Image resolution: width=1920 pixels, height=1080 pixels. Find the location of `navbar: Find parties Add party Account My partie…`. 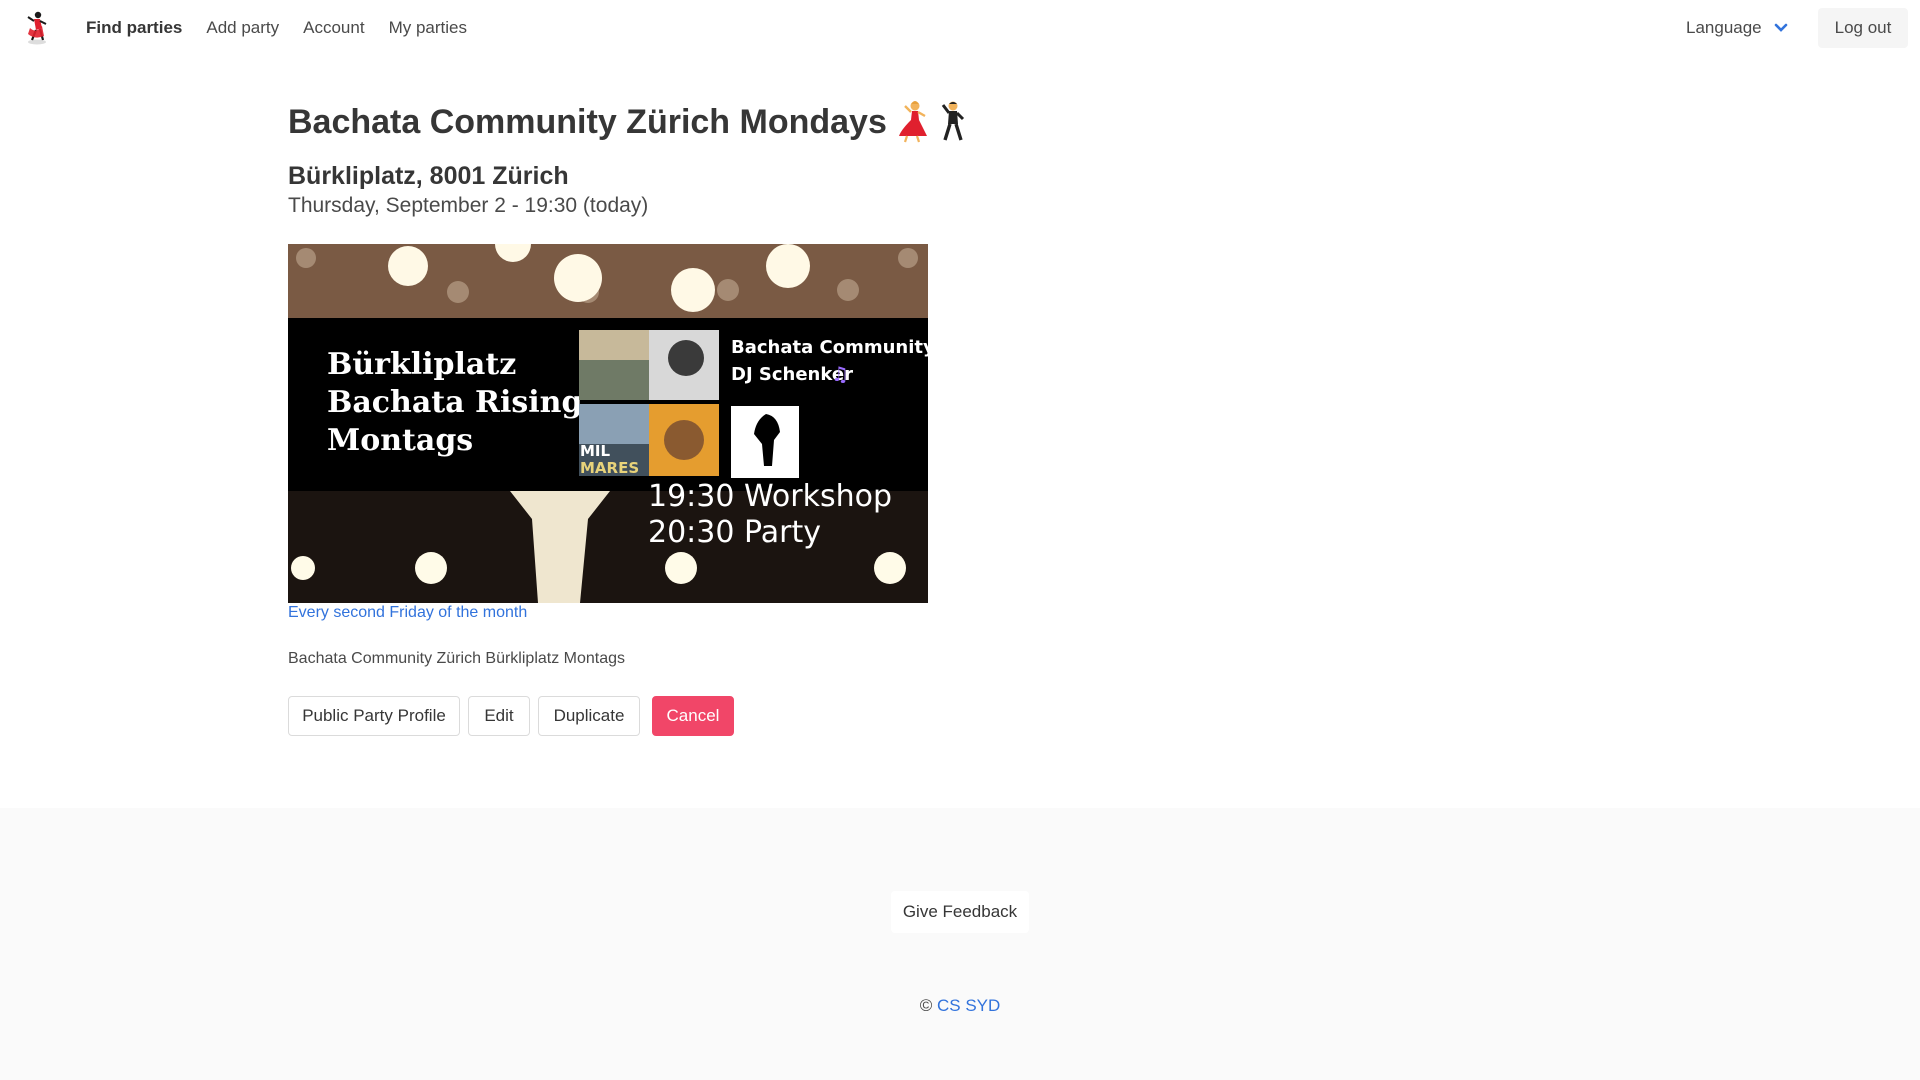

navbar: Find parties Add party Account My partie… is located at coordinates (960, 27).